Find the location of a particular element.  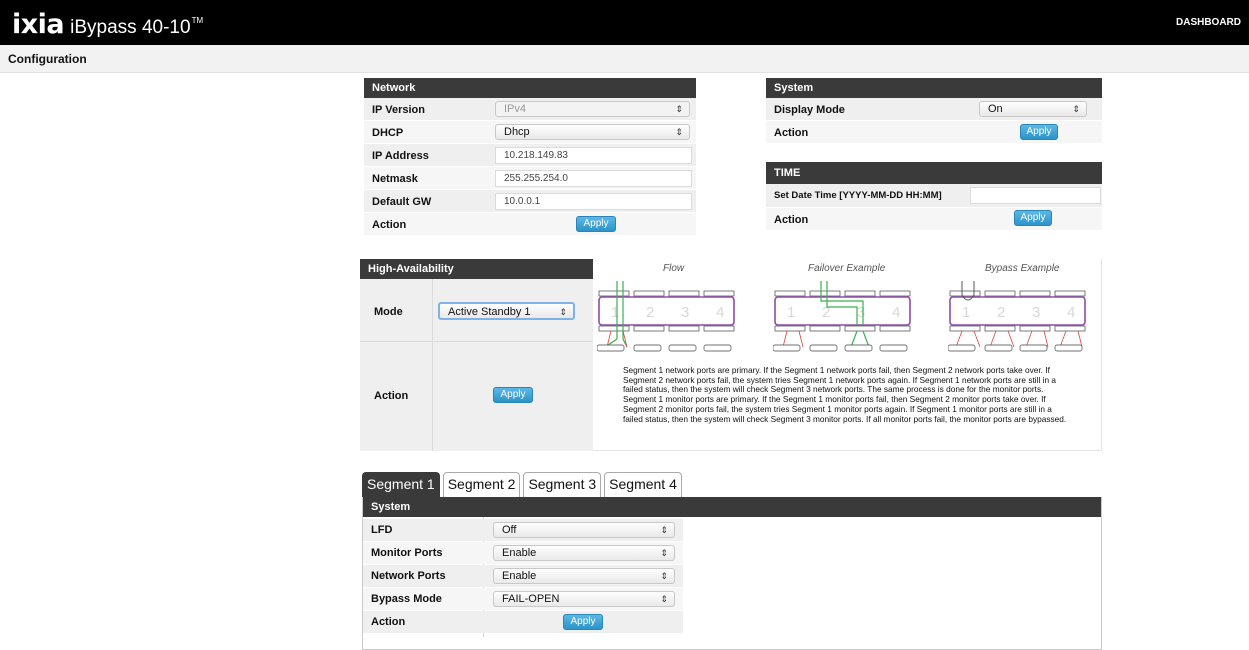

bypass-mode-value: FAIL-OPEN is located at coordinates (531, 599).